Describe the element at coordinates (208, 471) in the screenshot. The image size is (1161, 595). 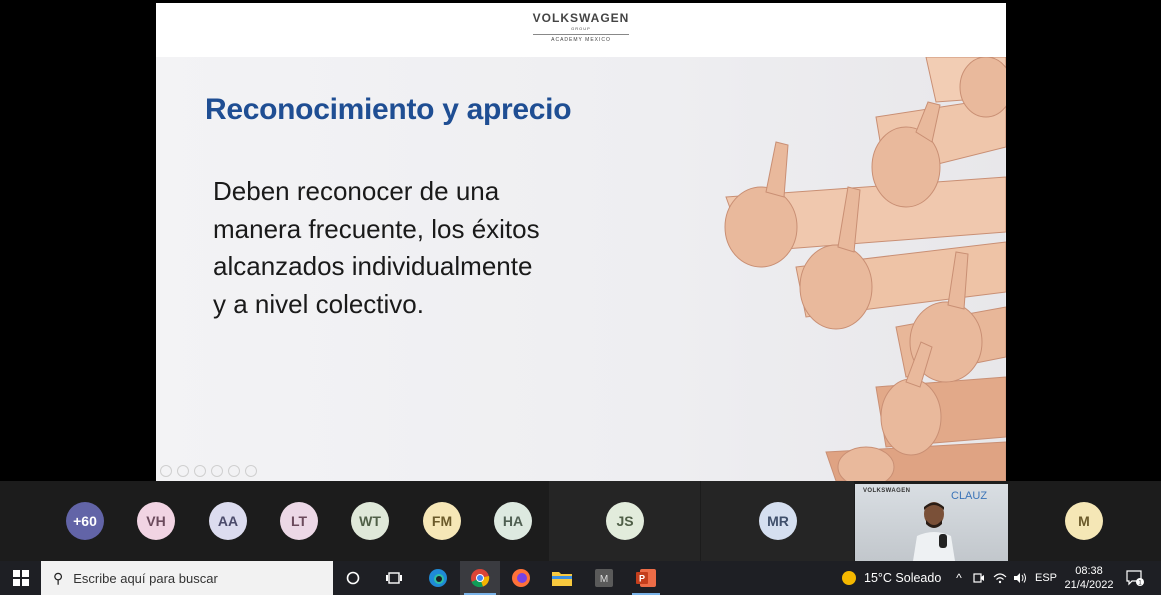
I see `slide-navigation-controls` at that location.